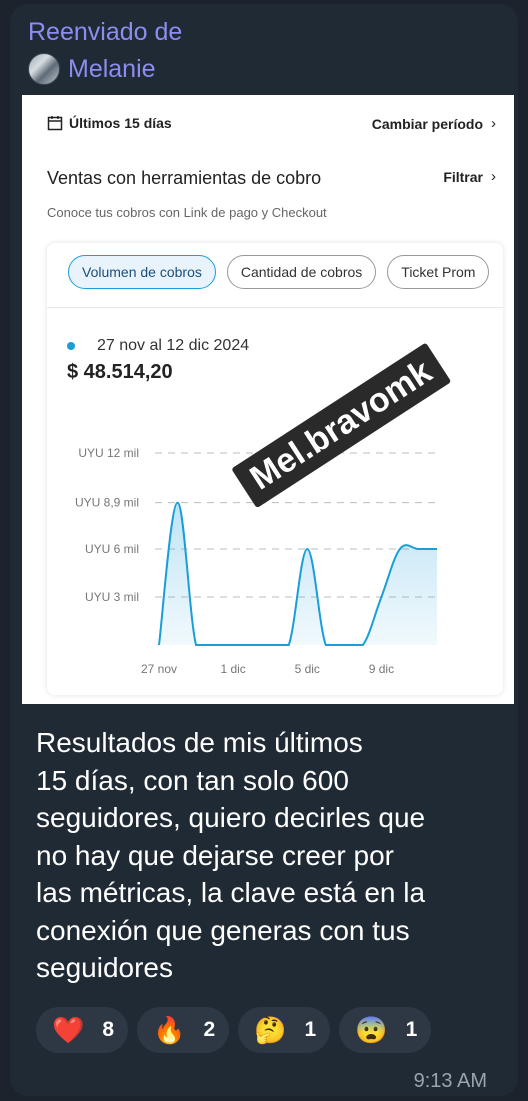 This screenshot has width=528, height=1101. Describe the element at coordinates (108, 1029) in the screenshot. I see `reaction-count: 8` at that location.